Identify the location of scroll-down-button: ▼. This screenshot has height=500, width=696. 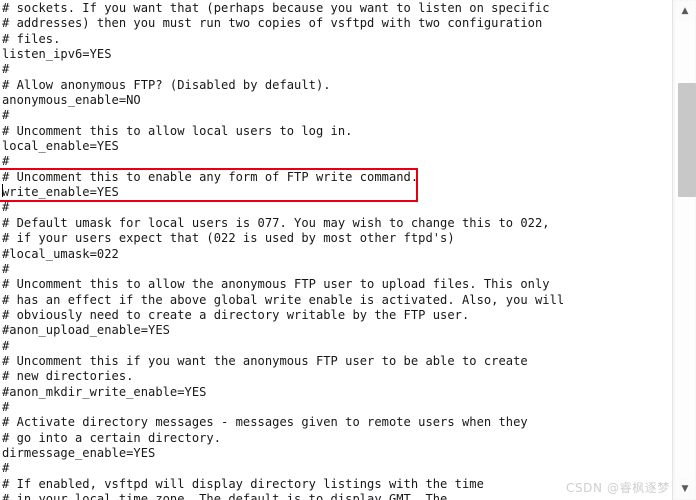
(685, 489).